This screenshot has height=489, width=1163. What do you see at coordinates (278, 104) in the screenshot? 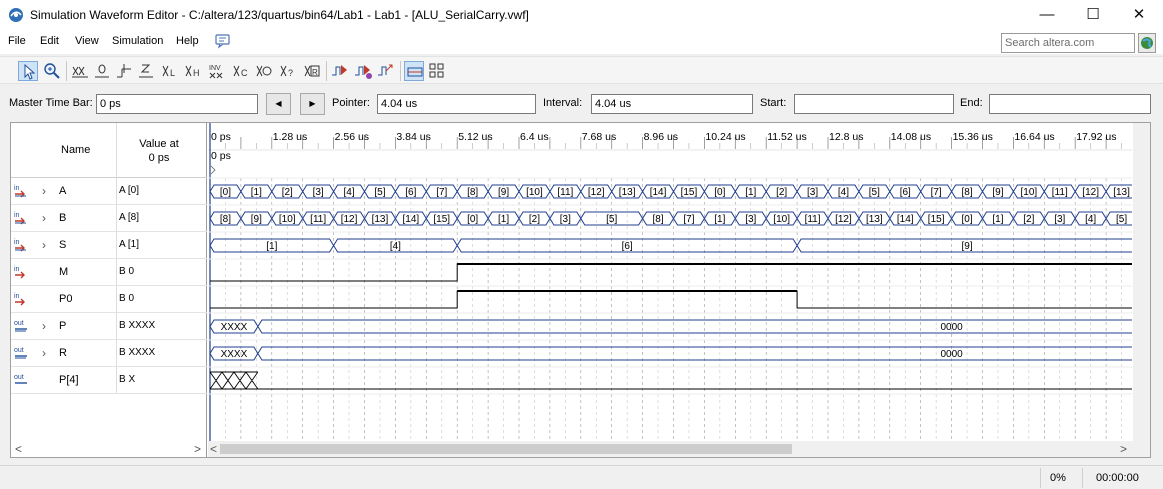
I see `previous-transition-button: ◀` at bounding box center [278, 104].